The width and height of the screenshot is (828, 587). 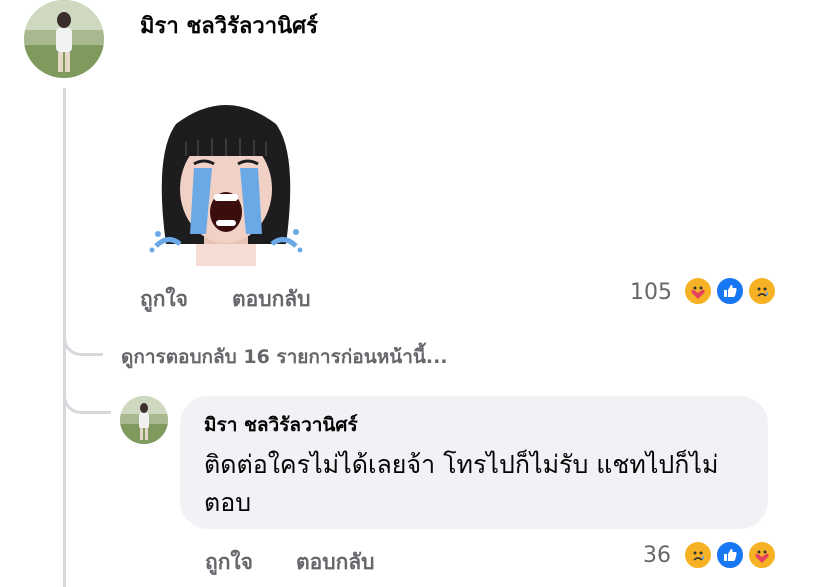 What do you see at coordinates (226, 180) in the screenshot?
I see `crying-girl-sticker` at bounding box center [226, 180].